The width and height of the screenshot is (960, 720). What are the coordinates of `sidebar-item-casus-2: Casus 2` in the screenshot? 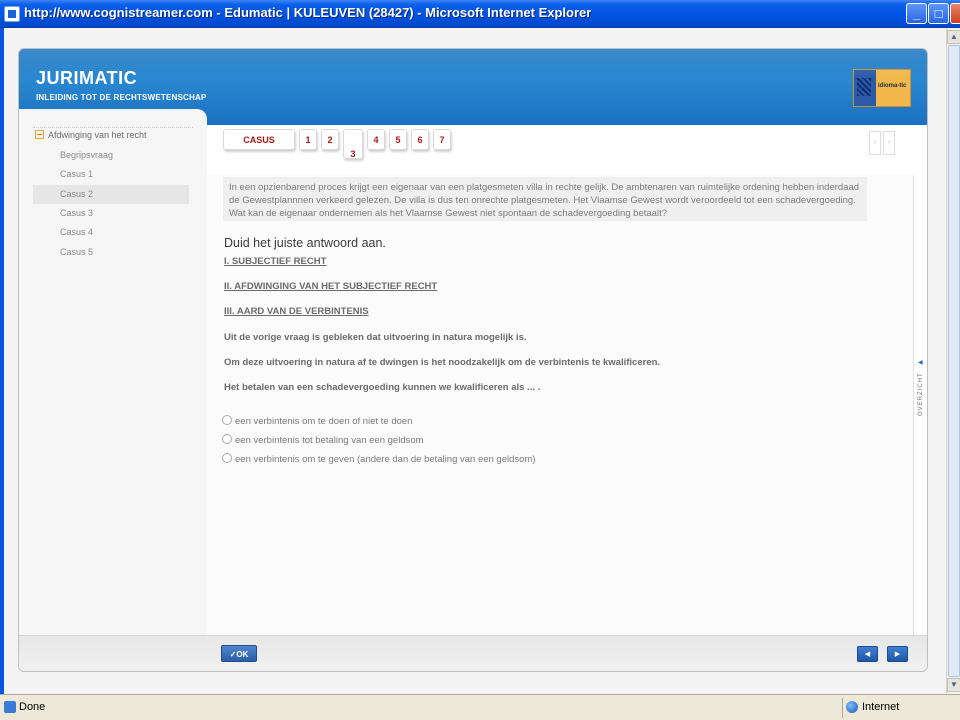 It's located at (111, 194).